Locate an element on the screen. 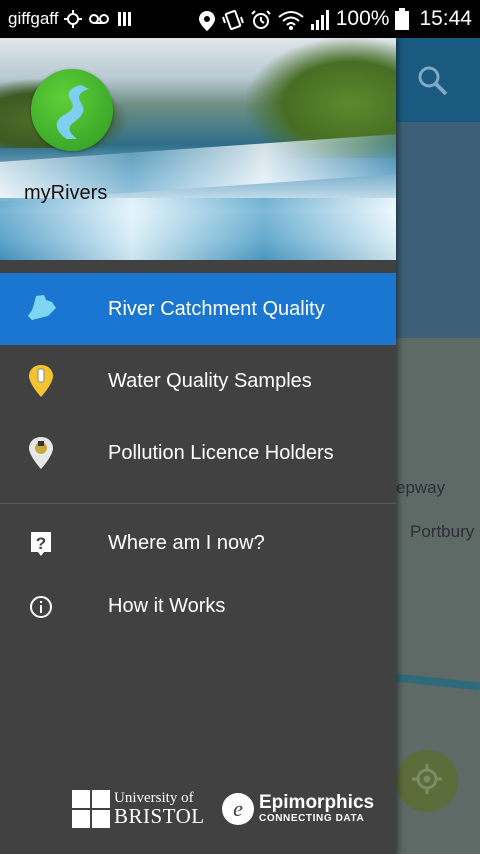 The image size is (480, 854). status-bar: giffgaff 100% 15:44 is located at coordinates (240, 19).